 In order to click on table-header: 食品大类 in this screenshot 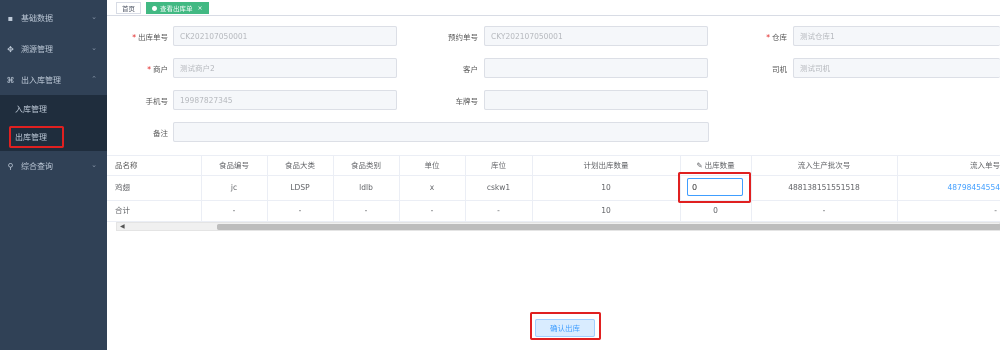, I will do `click(300, 165)`.